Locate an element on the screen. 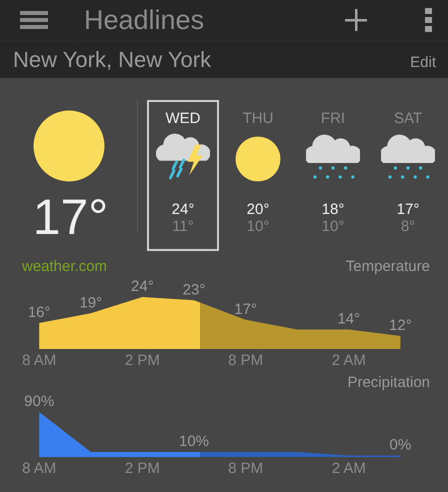 This screenshot has height=492, width=448. data-label: 23° is located at coordinates (194, 289).